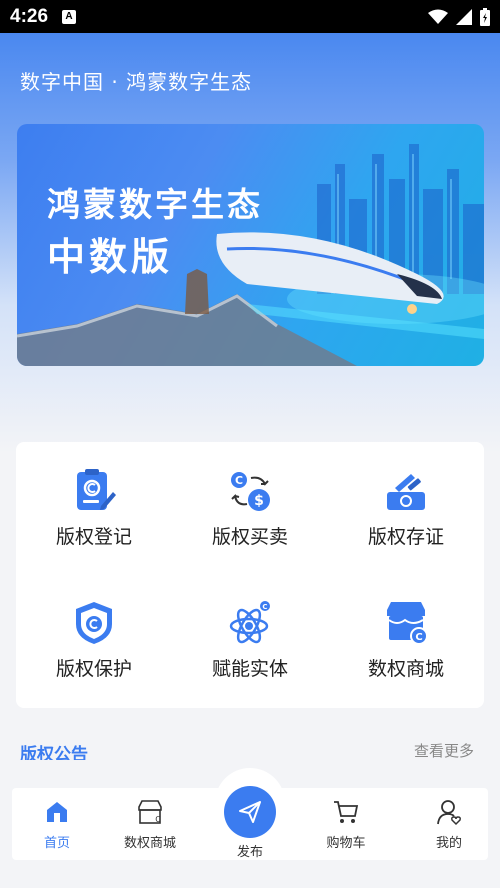 This screenshot has height=888, width=500. I want to click on service-label: 赋能实体, so click(249, 669).